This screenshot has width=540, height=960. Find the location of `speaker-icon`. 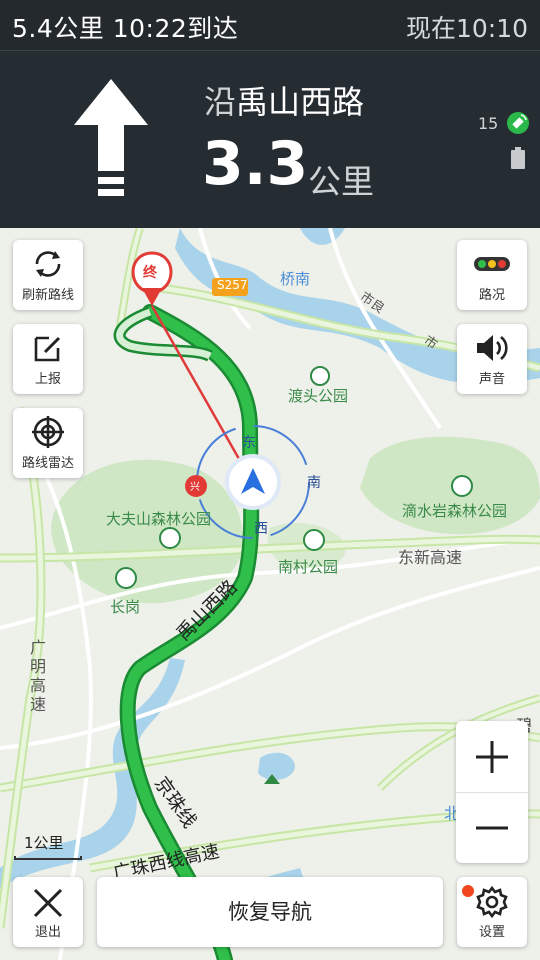

speaker-icon is located at coordinates (492, 348).